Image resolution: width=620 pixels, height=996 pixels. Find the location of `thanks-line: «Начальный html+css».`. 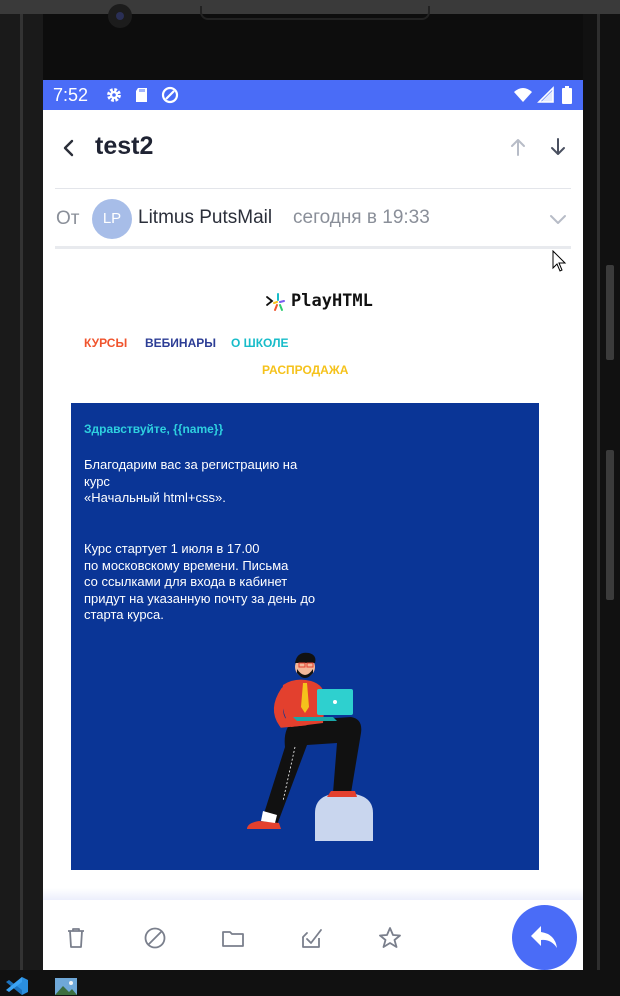

thanks-line: «Начальный html+css». is located at coordinates (155, 497).